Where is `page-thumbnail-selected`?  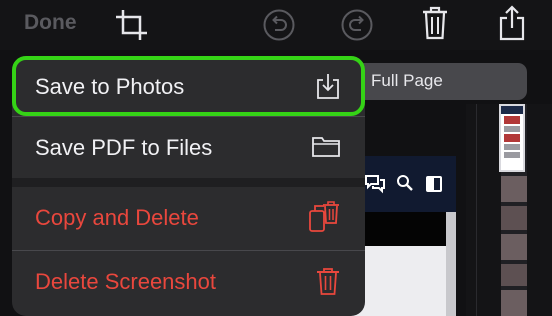
page-thumbnail-selected is located at coordinates (512, 138).